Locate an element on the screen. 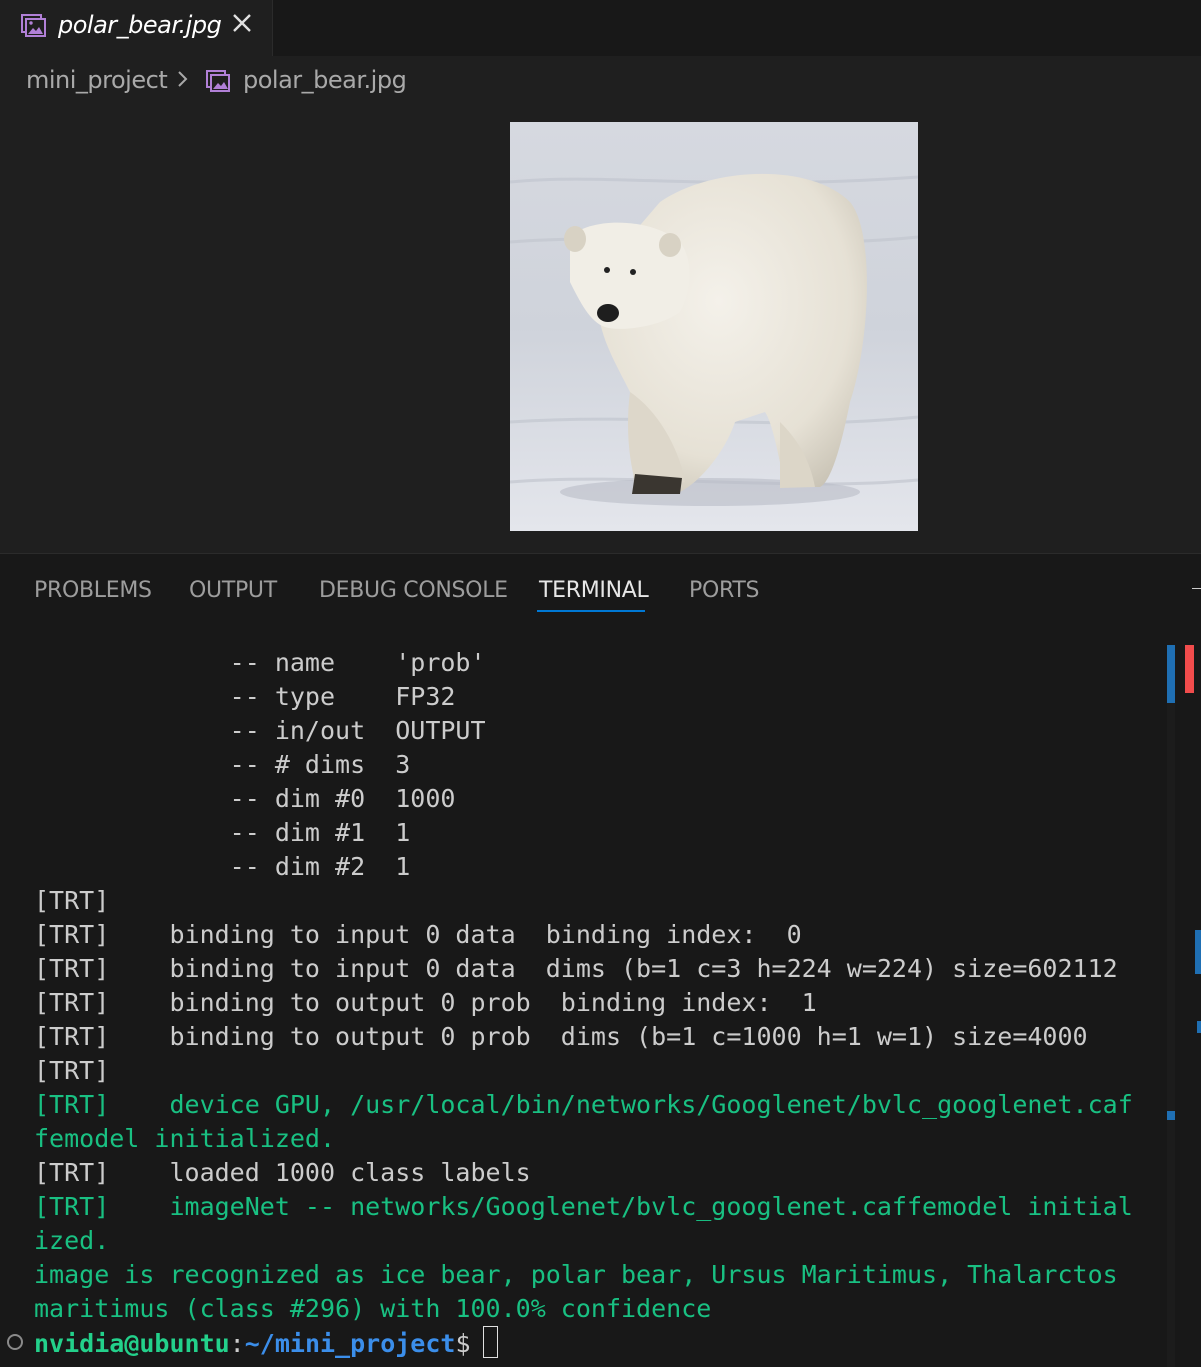  tab-debug-console: DEBUG CONSOLE is located at coordinates (413, 590).